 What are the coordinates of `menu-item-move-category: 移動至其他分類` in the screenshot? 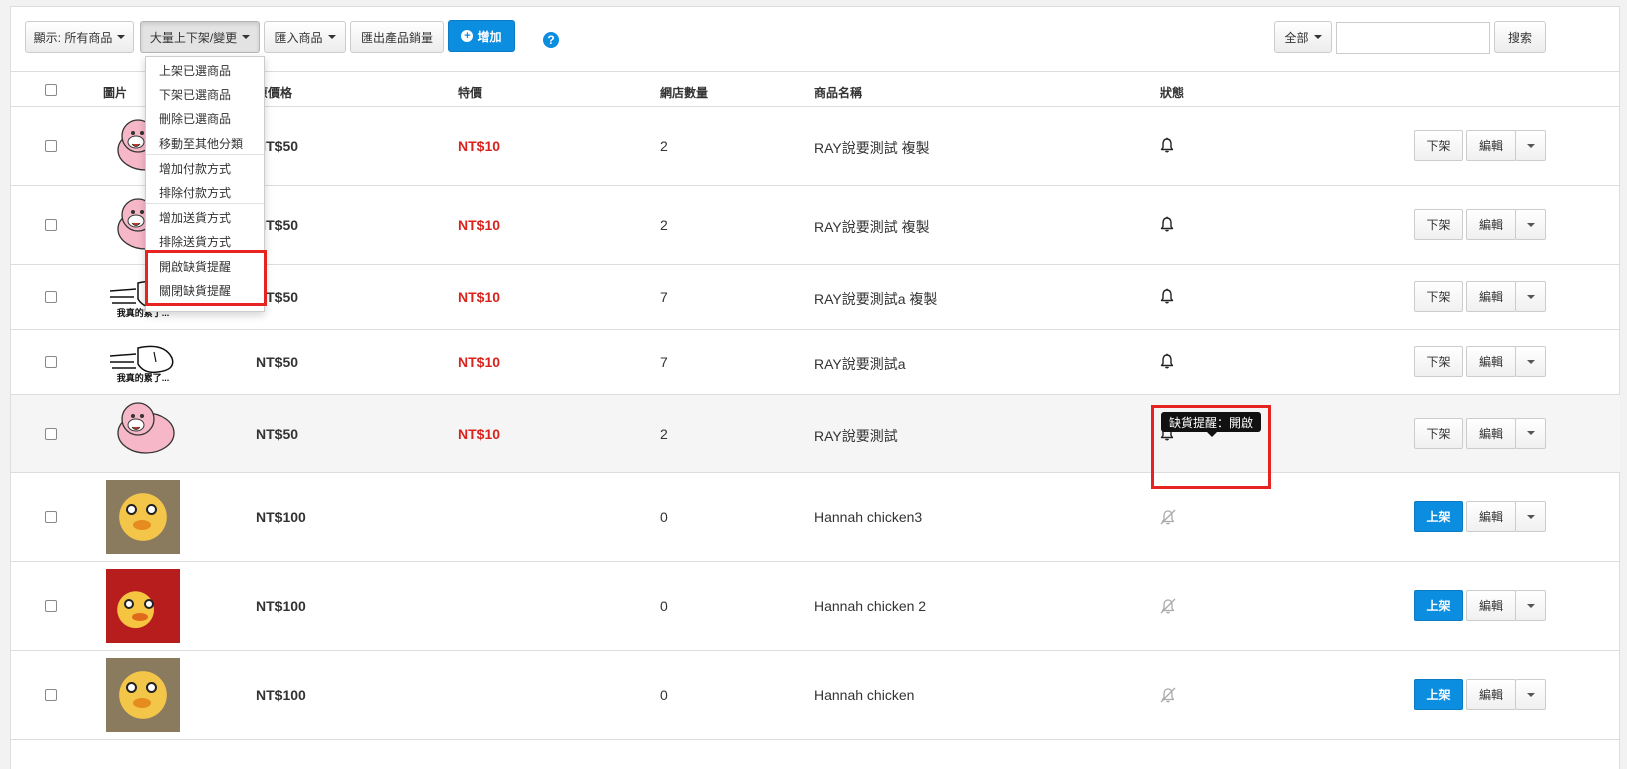 It's located at (201, 143).